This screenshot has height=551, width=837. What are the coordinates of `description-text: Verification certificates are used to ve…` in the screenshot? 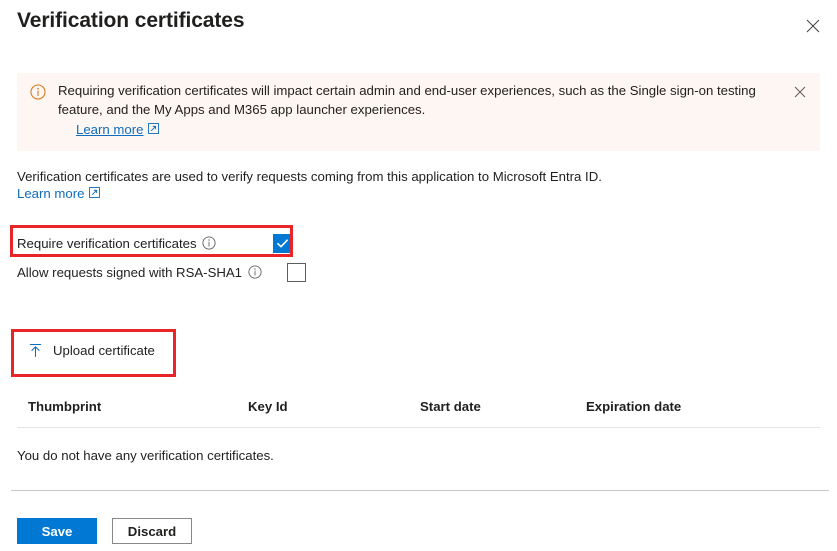 It's located at (309, 176).